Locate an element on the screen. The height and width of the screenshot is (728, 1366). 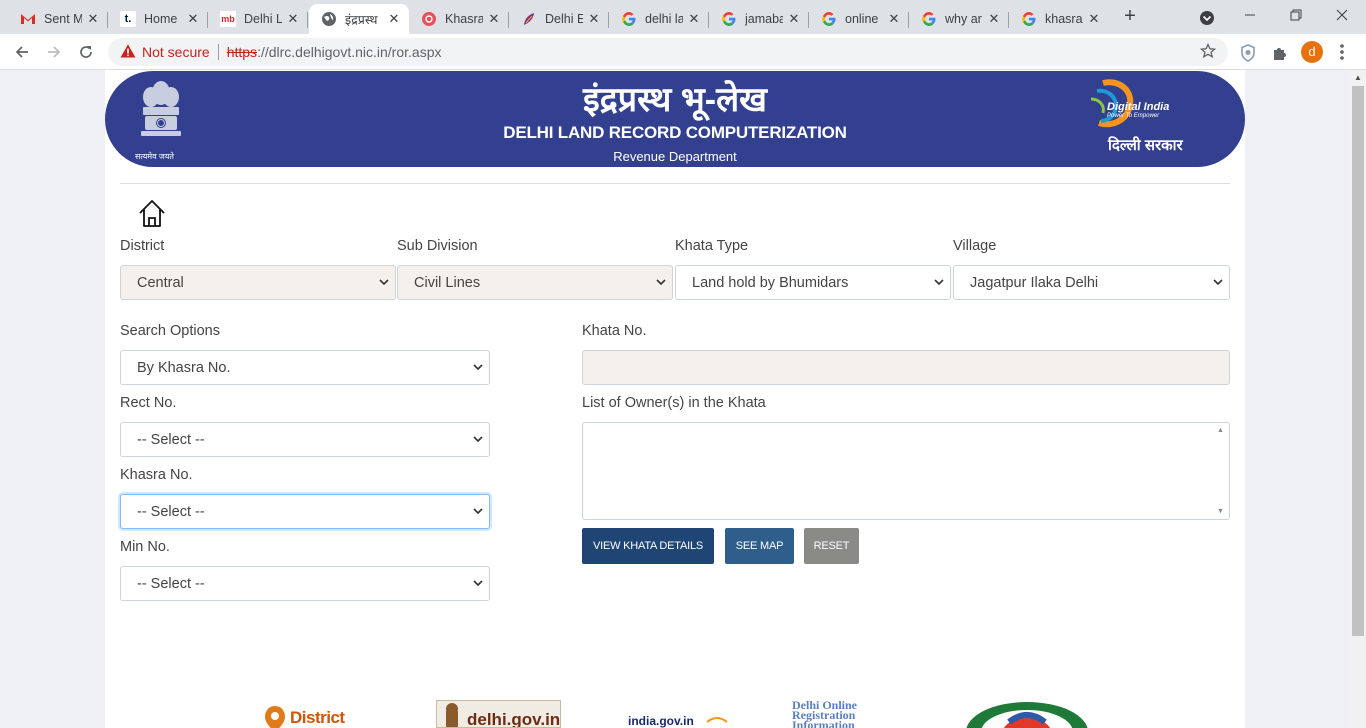
khasra-no-select: -- Select -- is located at coordinates (305, 511).